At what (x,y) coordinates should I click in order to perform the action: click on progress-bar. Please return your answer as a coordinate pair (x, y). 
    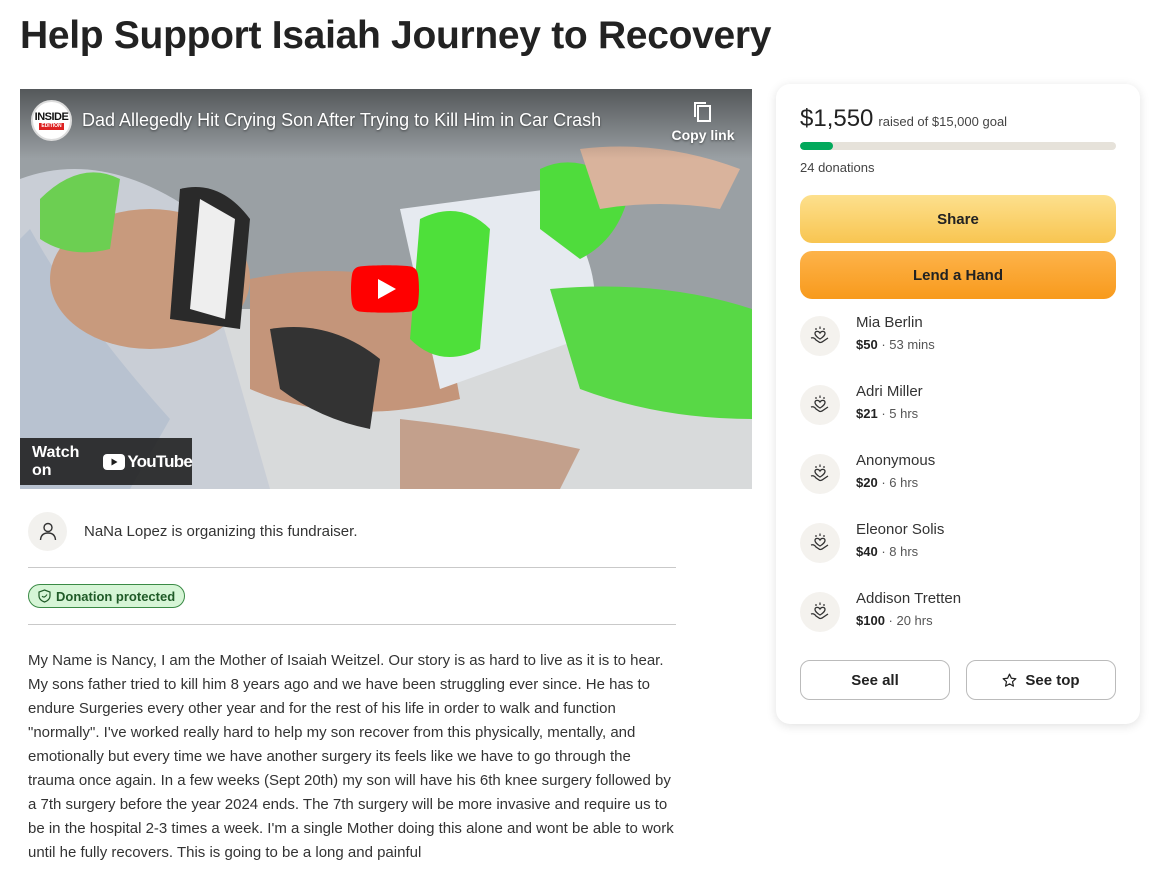
    Looking at the image, I should click on (958, 146).